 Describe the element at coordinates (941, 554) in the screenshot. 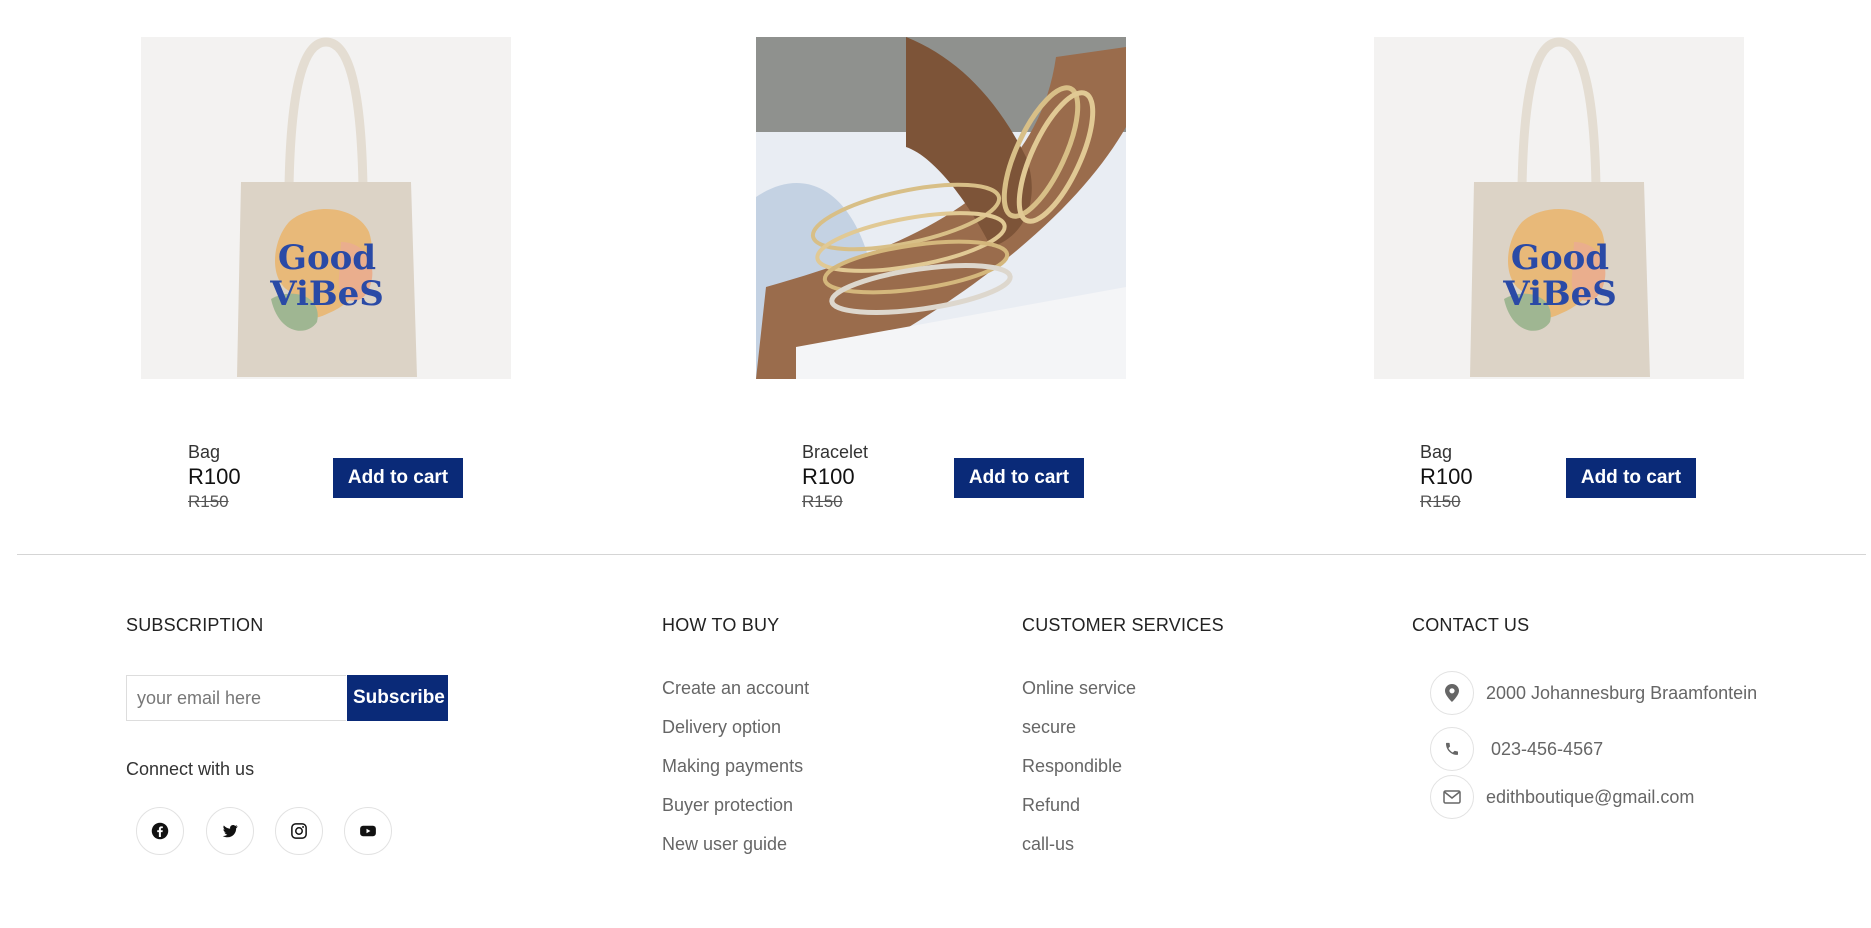

I see `section-divider` at that location.